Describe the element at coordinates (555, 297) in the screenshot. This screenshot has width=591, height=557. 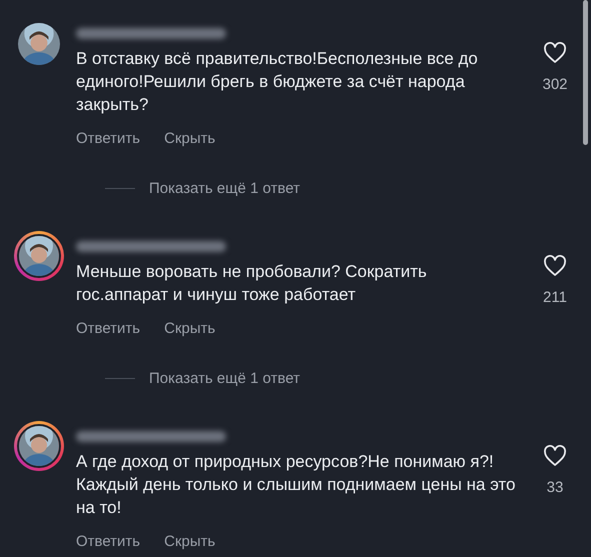
I see `like-count: 211` at that location.